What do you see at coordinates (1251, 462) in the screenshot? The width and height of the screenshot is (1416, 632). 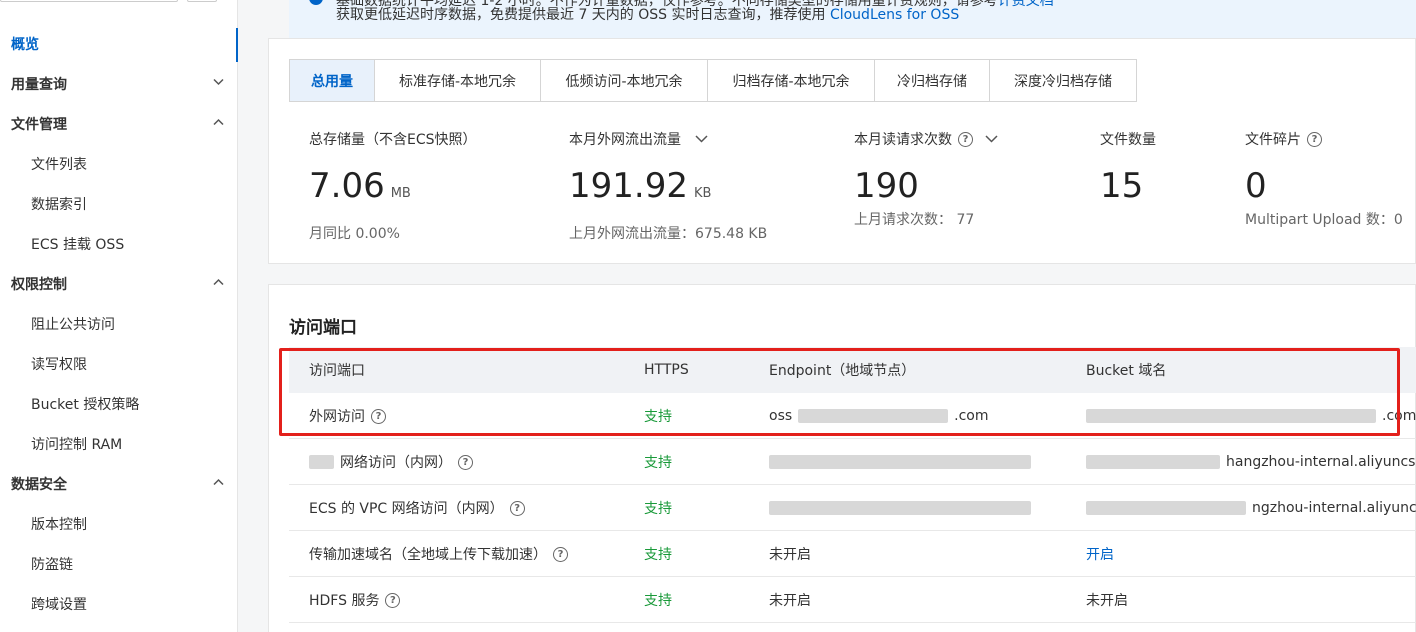 I see `bucket-domain-value: hangzhou-internal.aliyuncs.c` at bounding box center [1251, 462].